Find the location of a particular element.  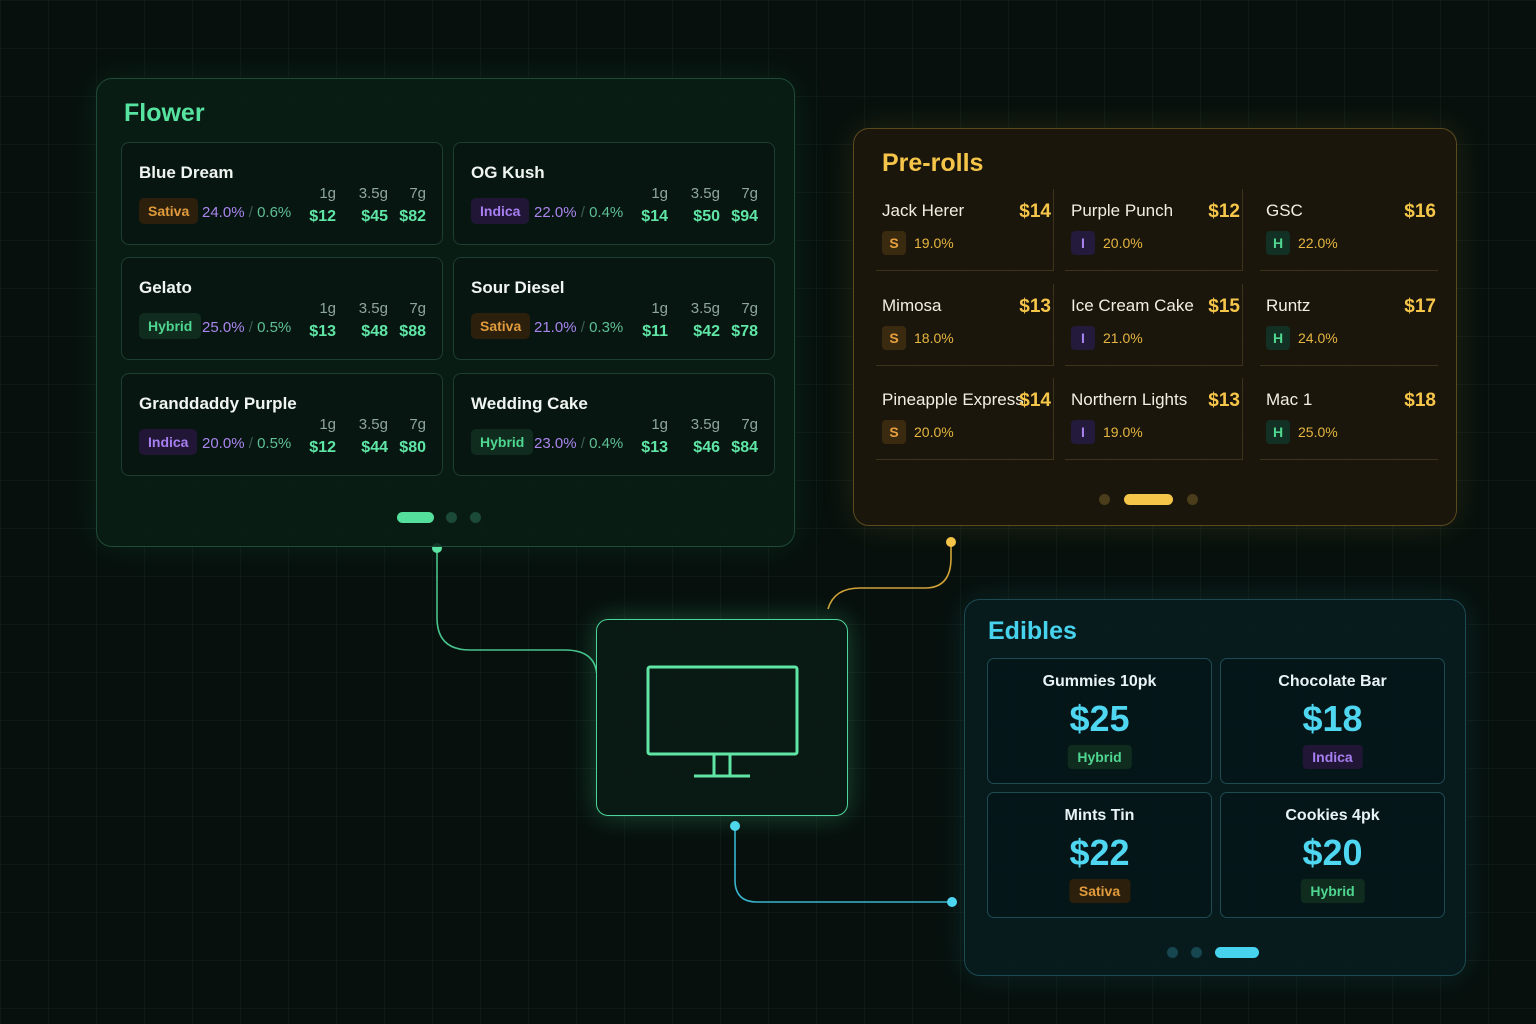

thc-value: 25.0% is located at coordinates (223, 327).